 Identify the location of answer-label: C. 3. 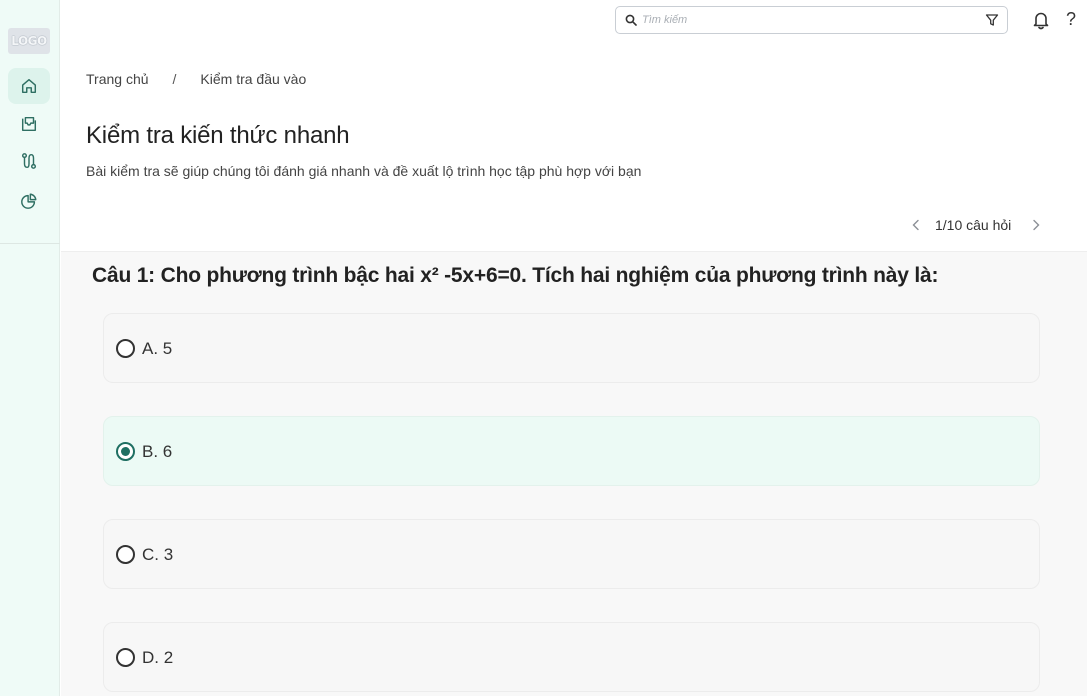
(158, 554).